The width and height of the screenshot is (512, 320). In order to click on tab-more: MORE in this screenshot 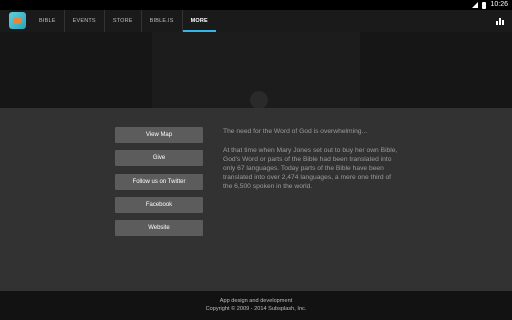, I will do `click(199, 21)`.